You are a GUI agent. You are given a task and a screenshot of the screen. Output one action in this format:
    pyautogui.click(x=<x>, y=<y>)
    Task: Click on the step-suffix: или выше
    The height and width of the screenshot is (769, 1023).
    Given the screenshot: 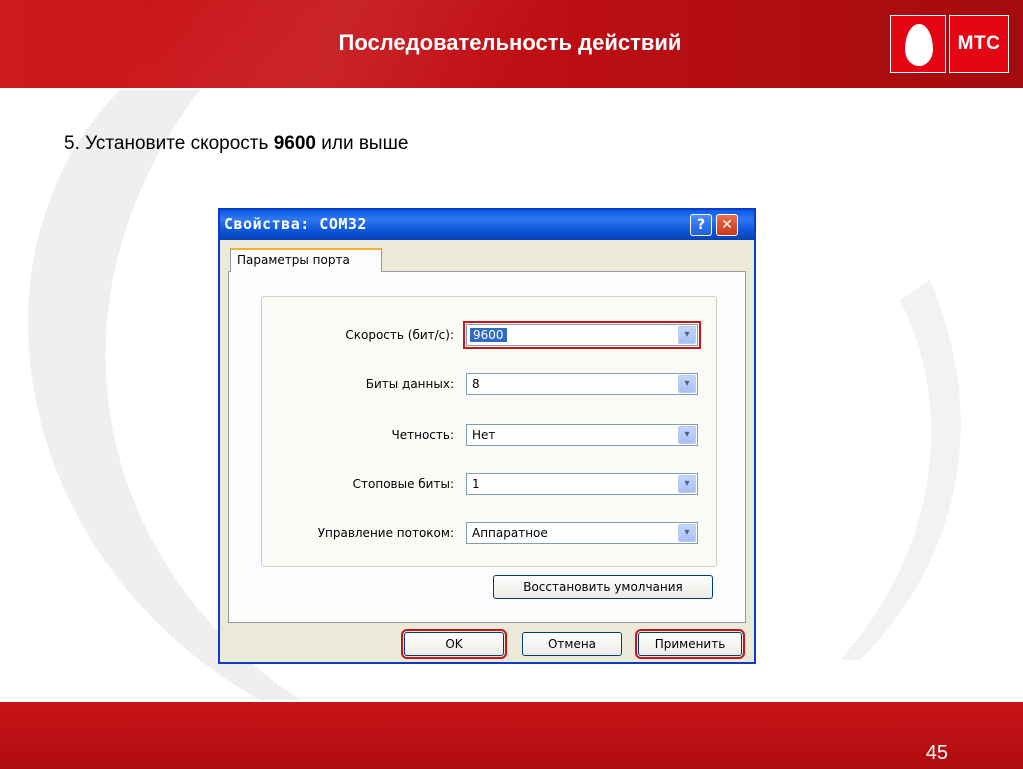 What is the action you would take?
    pyautogui.click(x=362, y=143)
    